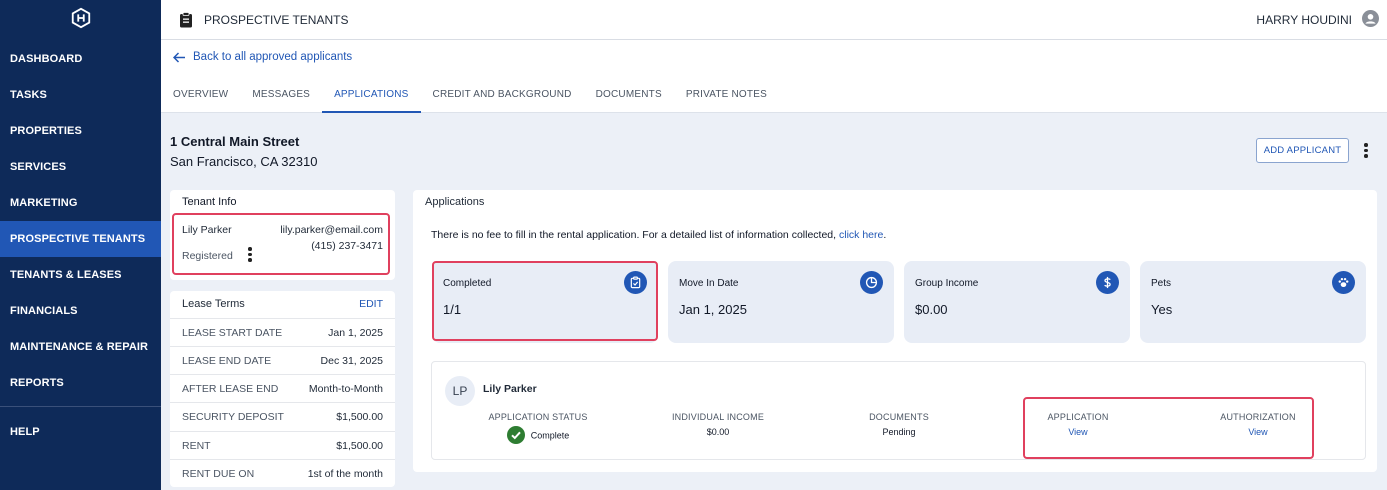 The height and width of the screenshot is (490, 1387). Describe the element at coordinates (80, 239) in the screenshot. I see `sidebar-item-prospective-tenants: PROSPECTIVE TENANTS` at that location.